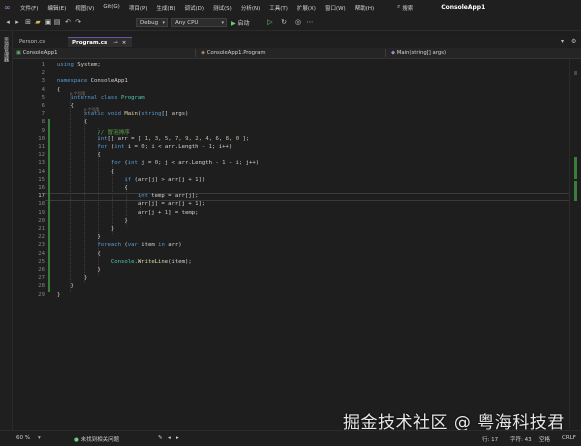 This screenshot has width=581, height=446. What do you see at coordinates (78, 22) in the screenshot?
I see `redo-icon: ↷` at bounding box center [78, 22].